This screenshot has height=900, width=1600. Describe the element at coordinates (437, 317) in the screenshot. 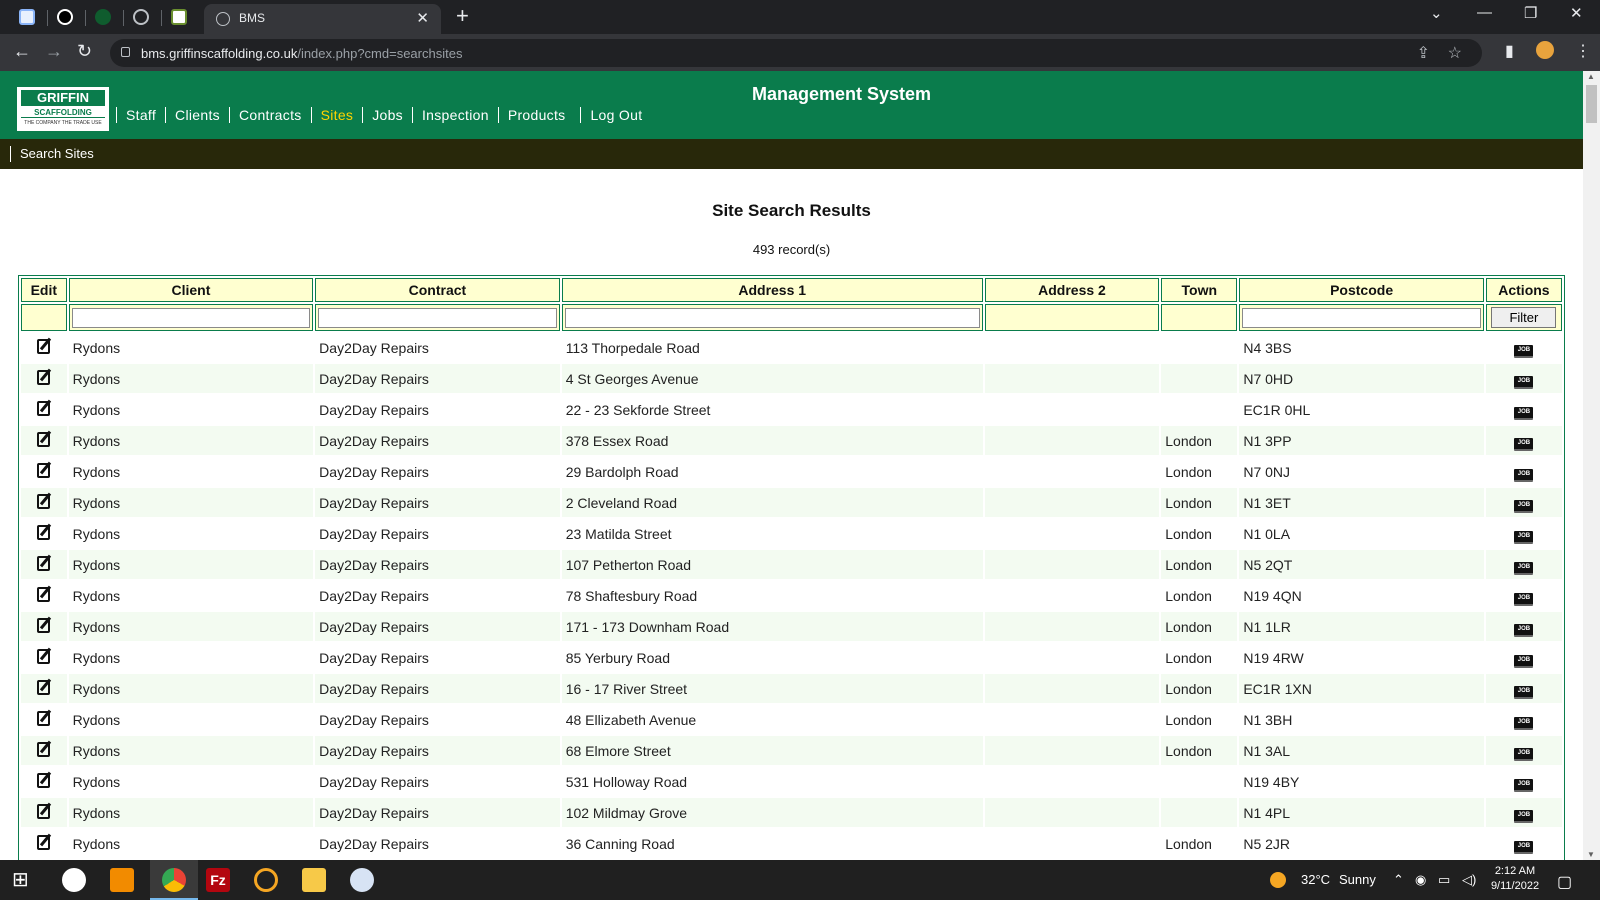

I see `contract-filter-input` at that location.